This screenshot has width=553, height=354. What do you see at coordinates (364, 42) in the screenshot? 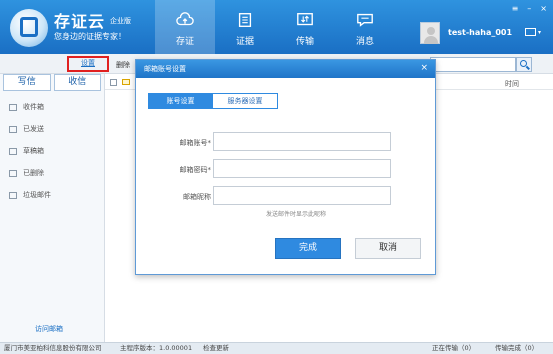
I see `nav-tab-label: 消息` at bounding box center [364, 42].